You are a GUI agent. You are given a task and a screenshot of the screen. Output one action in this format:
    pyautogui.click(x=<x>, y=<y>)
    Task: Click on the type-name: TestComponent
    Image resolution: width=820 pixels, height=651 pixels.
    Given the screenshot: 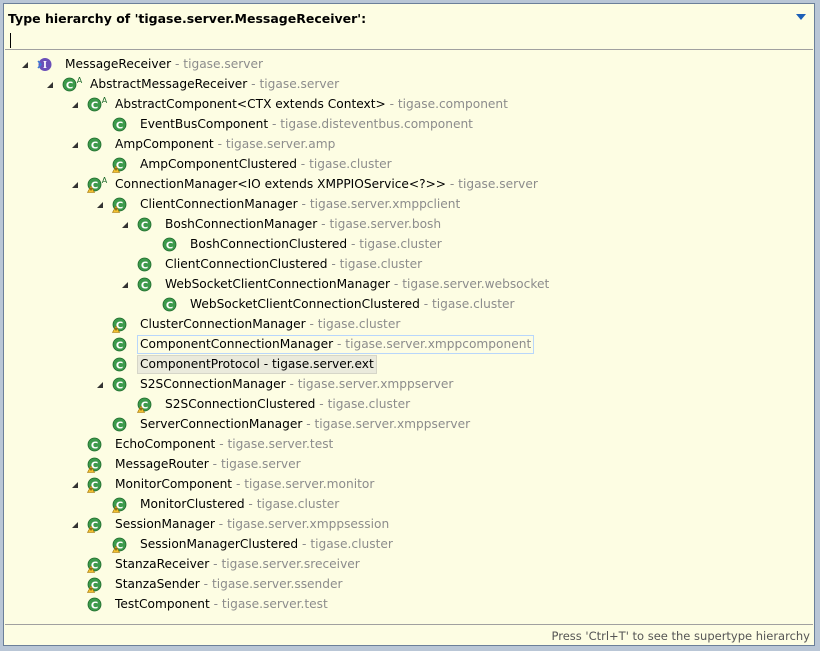 What is the action you would take?
    pyautogui.click(x=162, y=604)
    